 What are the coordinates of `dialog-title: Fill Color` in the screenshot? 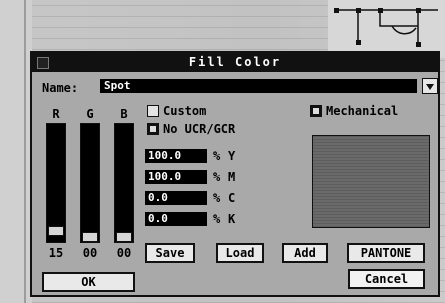 It's located at (235, 62).